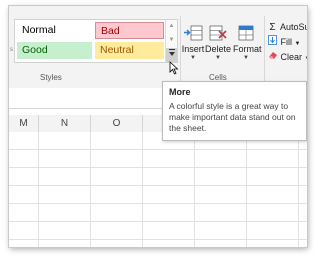 The width and height of the screenshot is (320, 256). Describe the element at coordinates (24, 123) in the screenshot. I see `column-header-m: M` at that location.